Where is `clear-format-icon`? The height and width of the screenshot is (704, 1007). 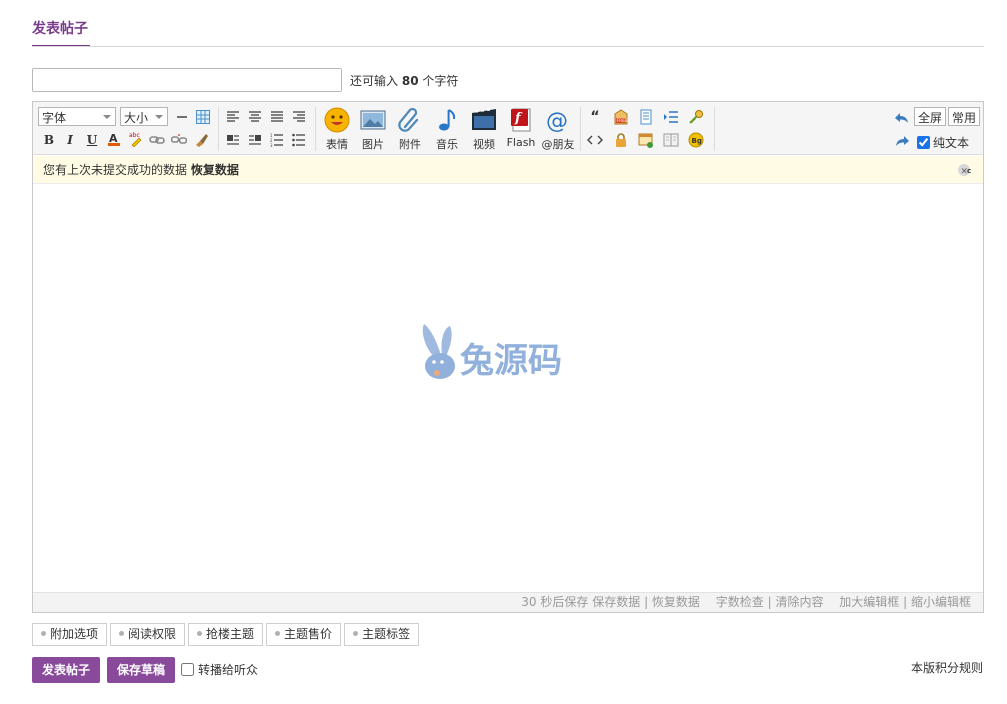 clear-format-icon is located at coordinates (201, 139).